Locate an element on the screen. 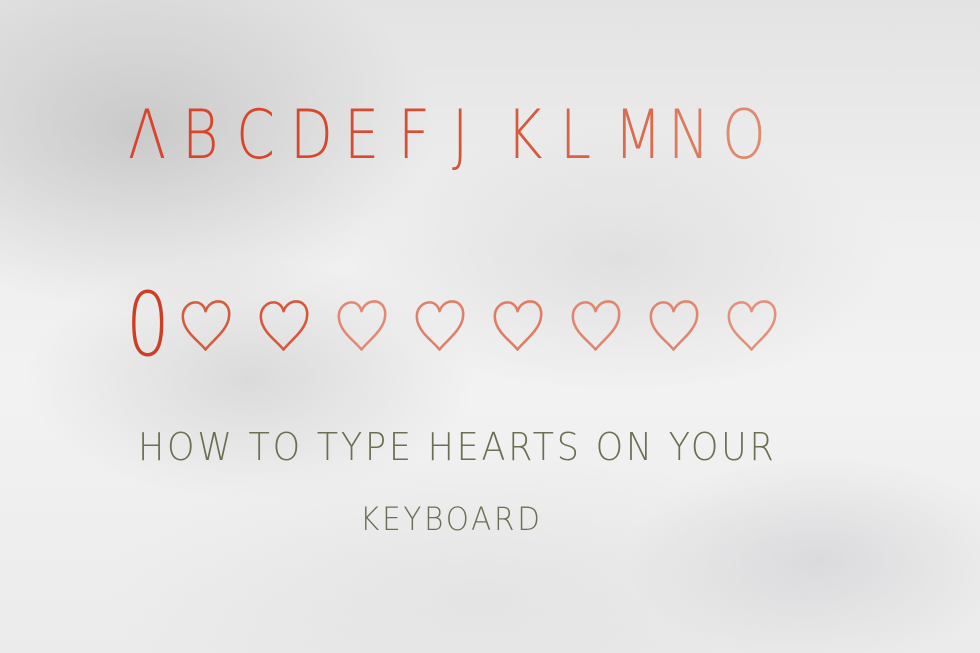 This screenshot has width=980, height=653. caption-line-2: KEYBOARD is located at coordinates (451, 519).